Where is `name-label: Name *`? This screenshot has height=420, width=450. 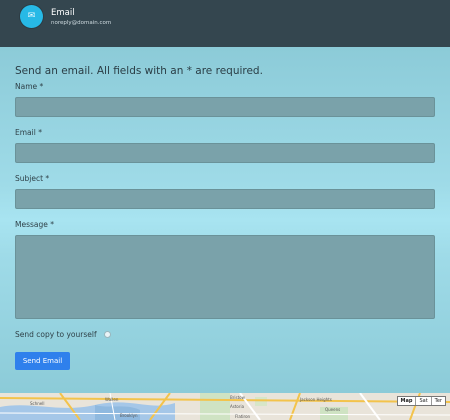 name-label: Name * is located at coordinates (29, 86).